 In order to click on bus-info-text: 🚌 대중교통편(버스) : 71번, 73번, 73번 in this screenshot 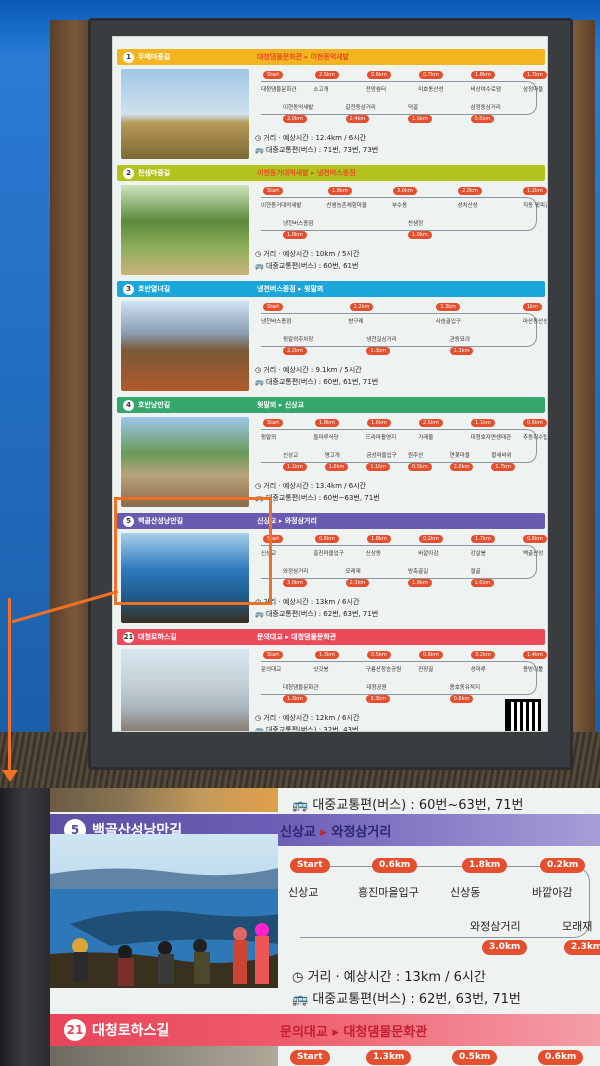, I will do `click(317, 150)`.